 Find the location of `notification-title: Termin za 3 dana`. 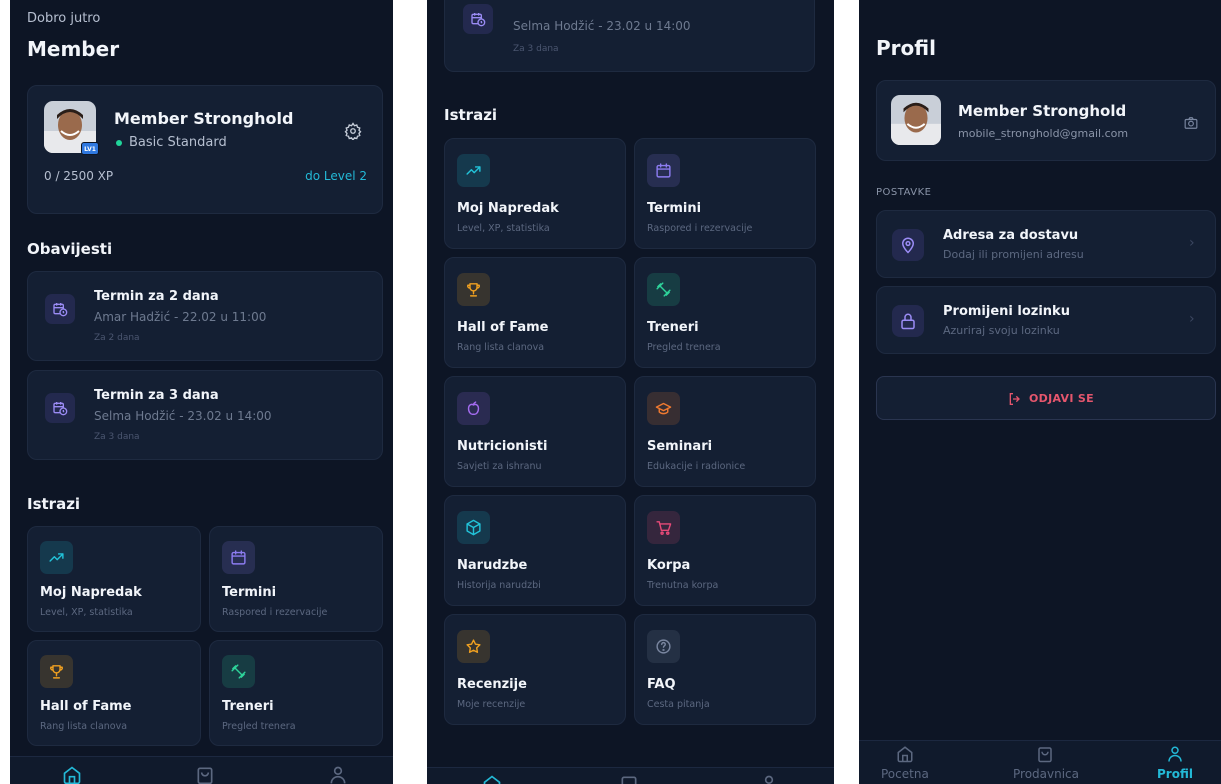

notification-title: Termin za 3 dana is located at coordinates (156, 395).